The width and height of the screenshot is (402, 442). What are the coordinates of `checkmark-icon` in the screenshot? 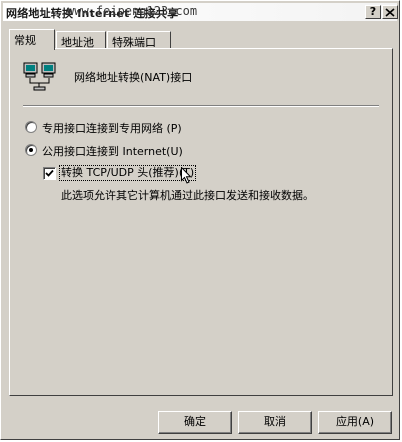 It's located at (49, 173).